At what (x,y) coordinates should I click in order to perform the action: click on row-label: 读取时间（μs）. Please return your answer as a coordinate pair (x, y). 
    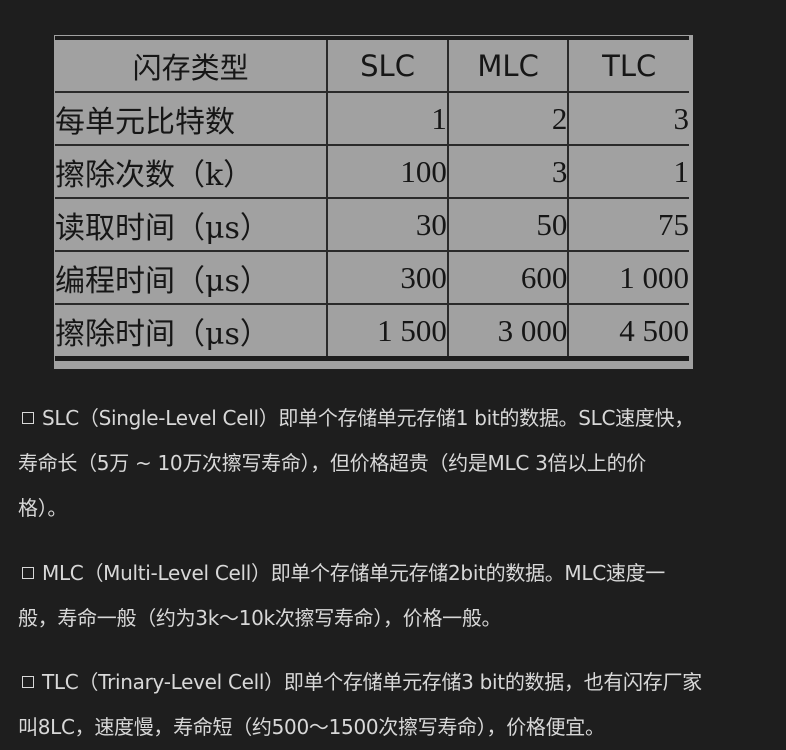
    Looking at the image, I should click on (192, 224).